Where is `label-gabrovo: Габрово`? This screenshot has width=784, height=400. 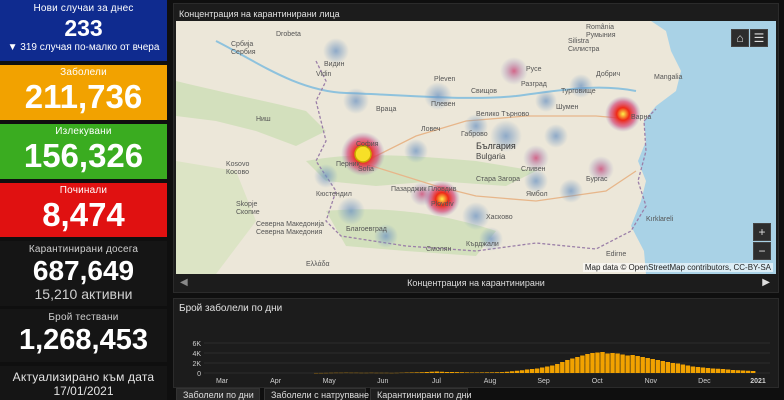
label-gabrovo: Габрово is located at coordinates (474, 134).